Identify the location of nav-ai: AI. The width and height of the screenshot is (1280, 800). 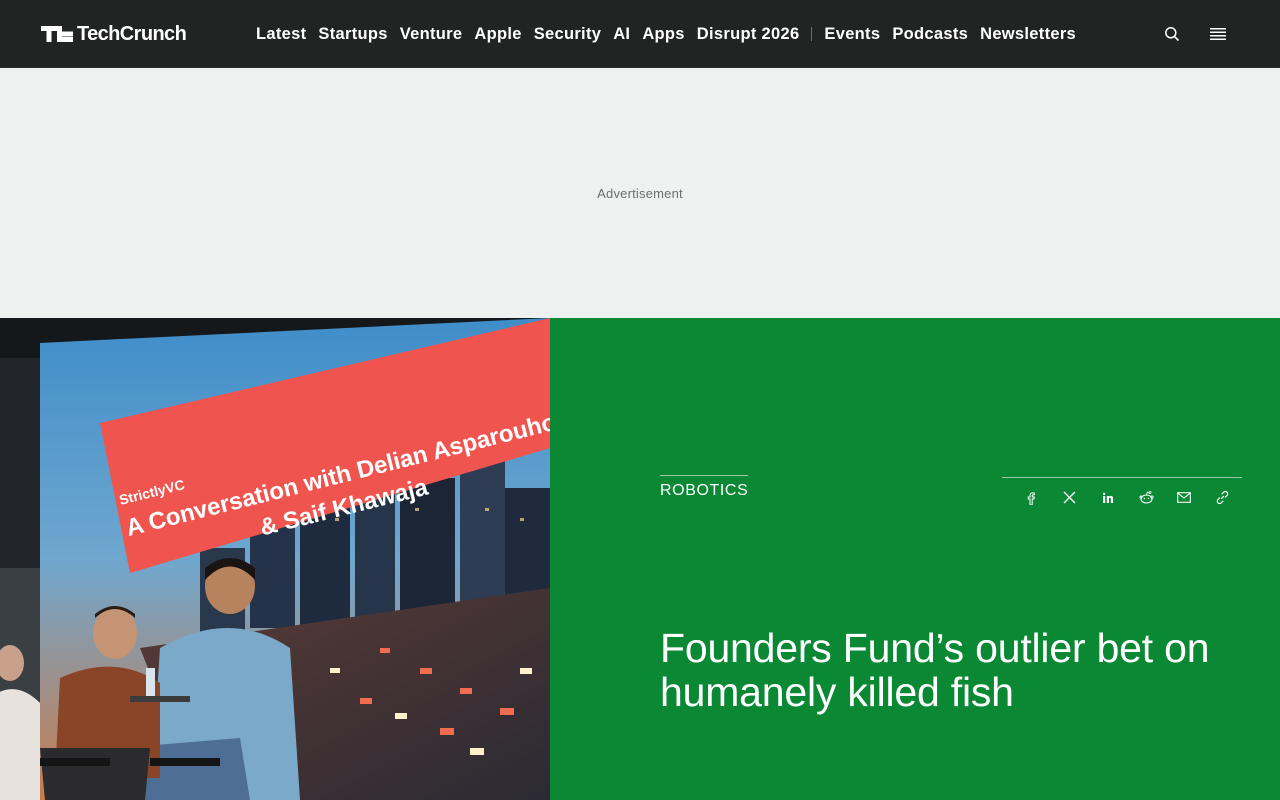
(621, 34).